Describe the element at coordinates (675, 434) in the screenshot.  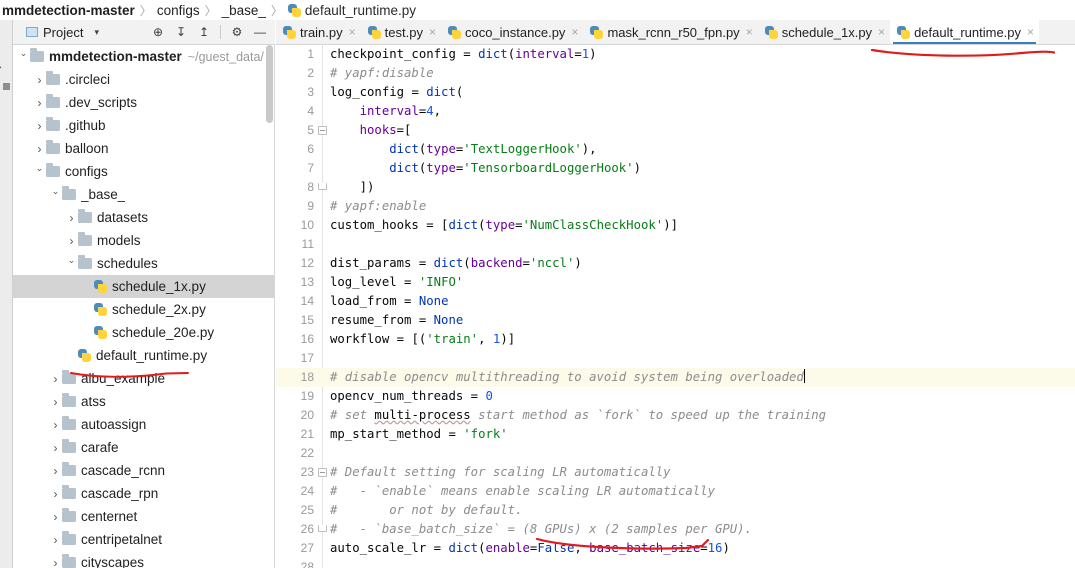
I see `code-line: 21 mp_start_method = 'fork'` at that location.